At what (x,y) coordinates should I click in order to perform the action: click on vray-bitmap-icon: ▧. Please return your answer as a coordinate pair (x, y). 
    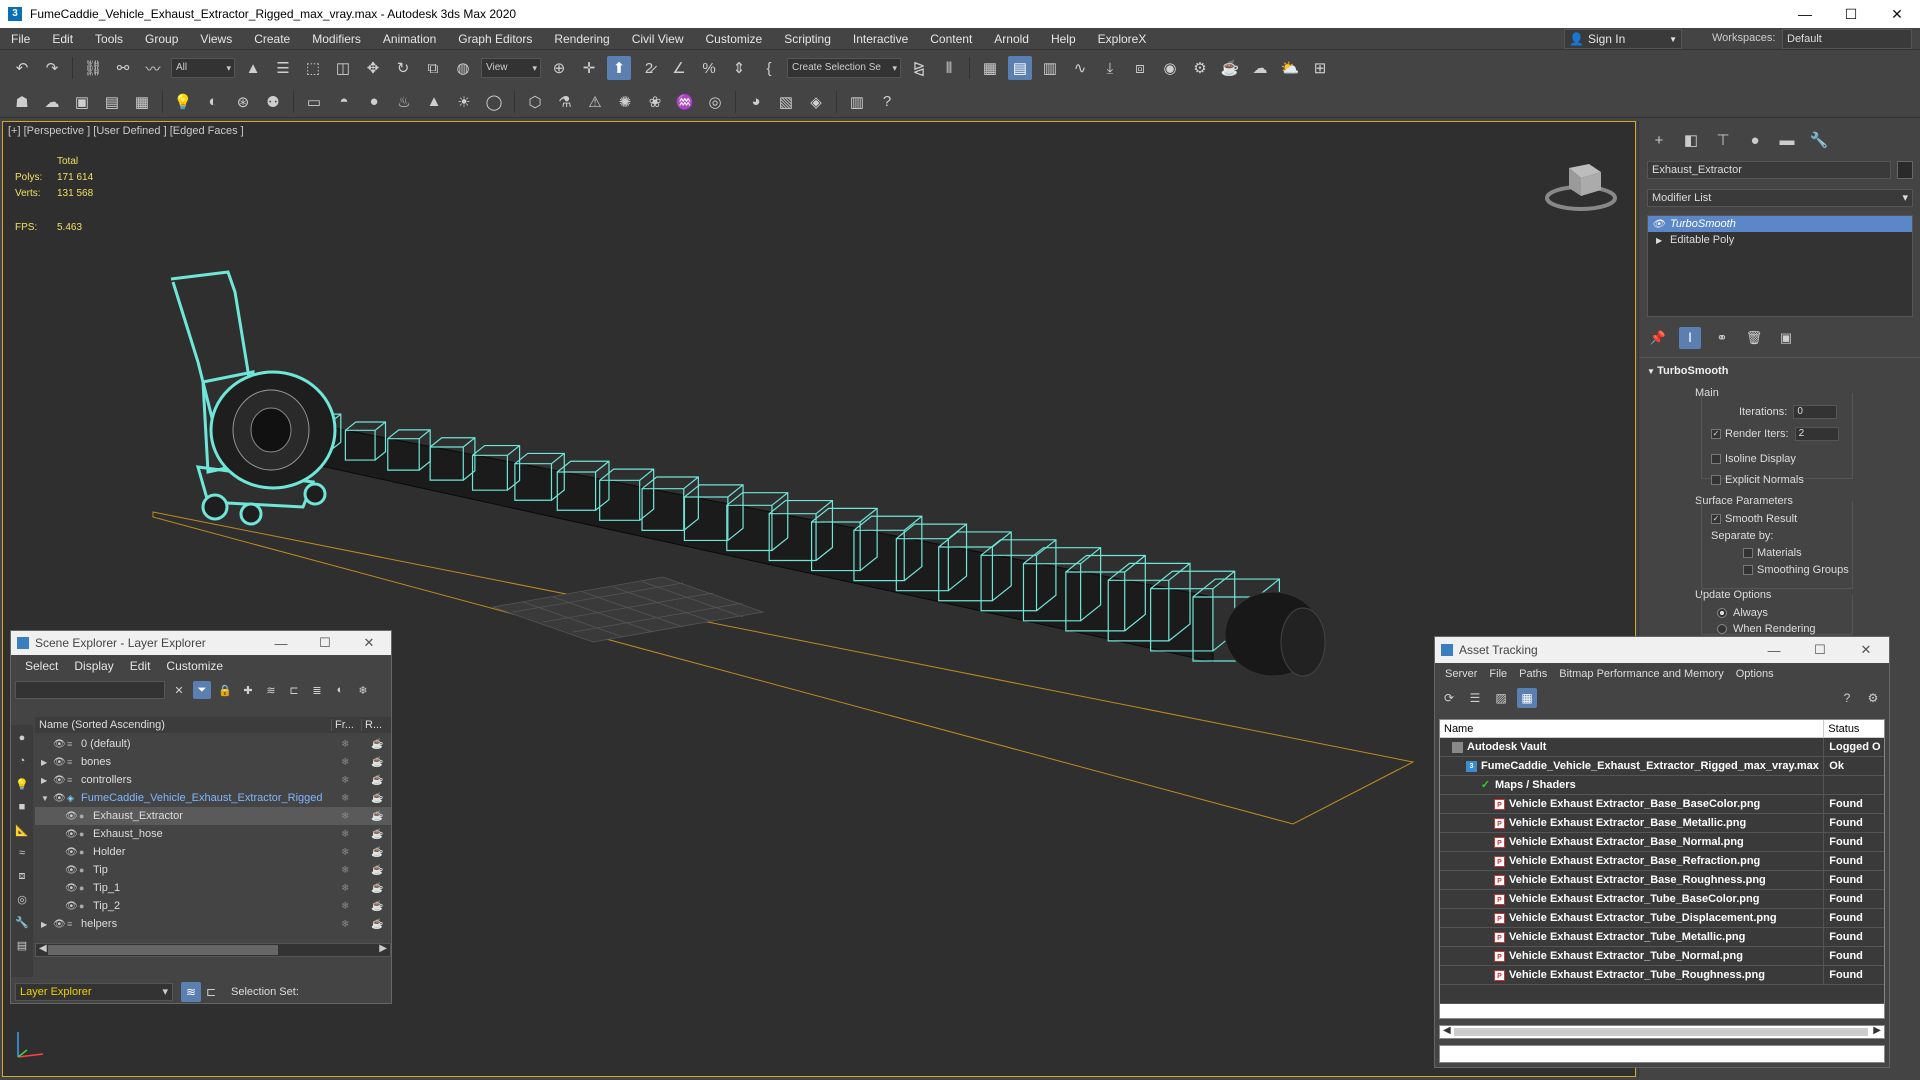
    Looking at the image, I should click on (786, 102).